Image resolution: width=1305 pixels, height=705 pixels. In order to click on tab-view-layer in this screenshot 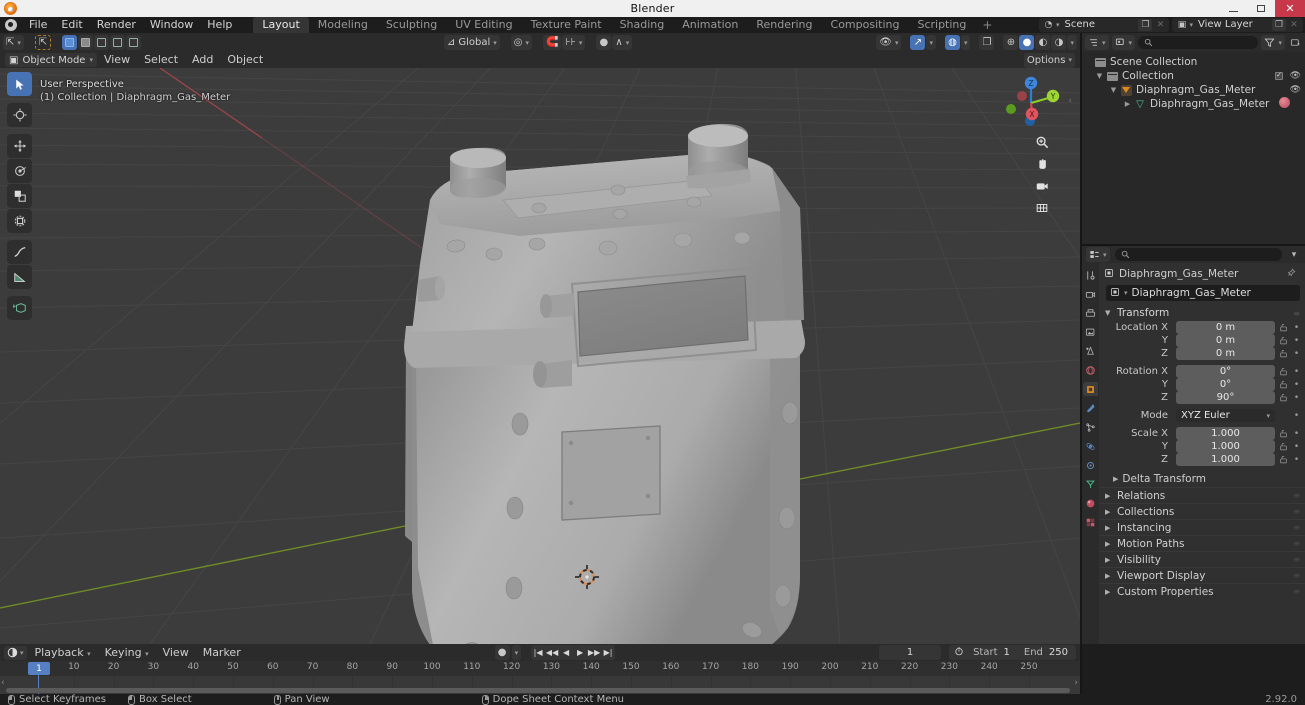, I will do `click(1090, 332)`.